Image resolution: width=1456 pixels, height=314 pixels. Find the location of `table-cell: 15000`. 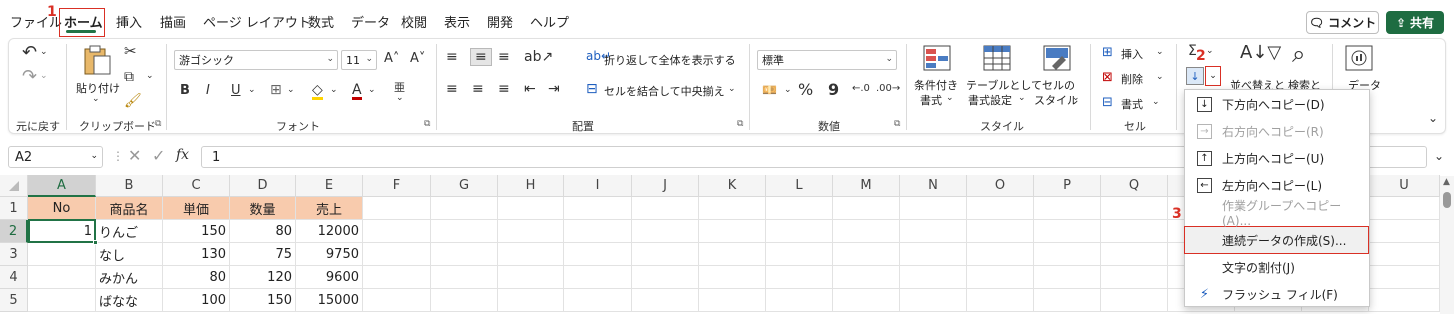

table-cell: 15000 is located at coordinates (329, 300).